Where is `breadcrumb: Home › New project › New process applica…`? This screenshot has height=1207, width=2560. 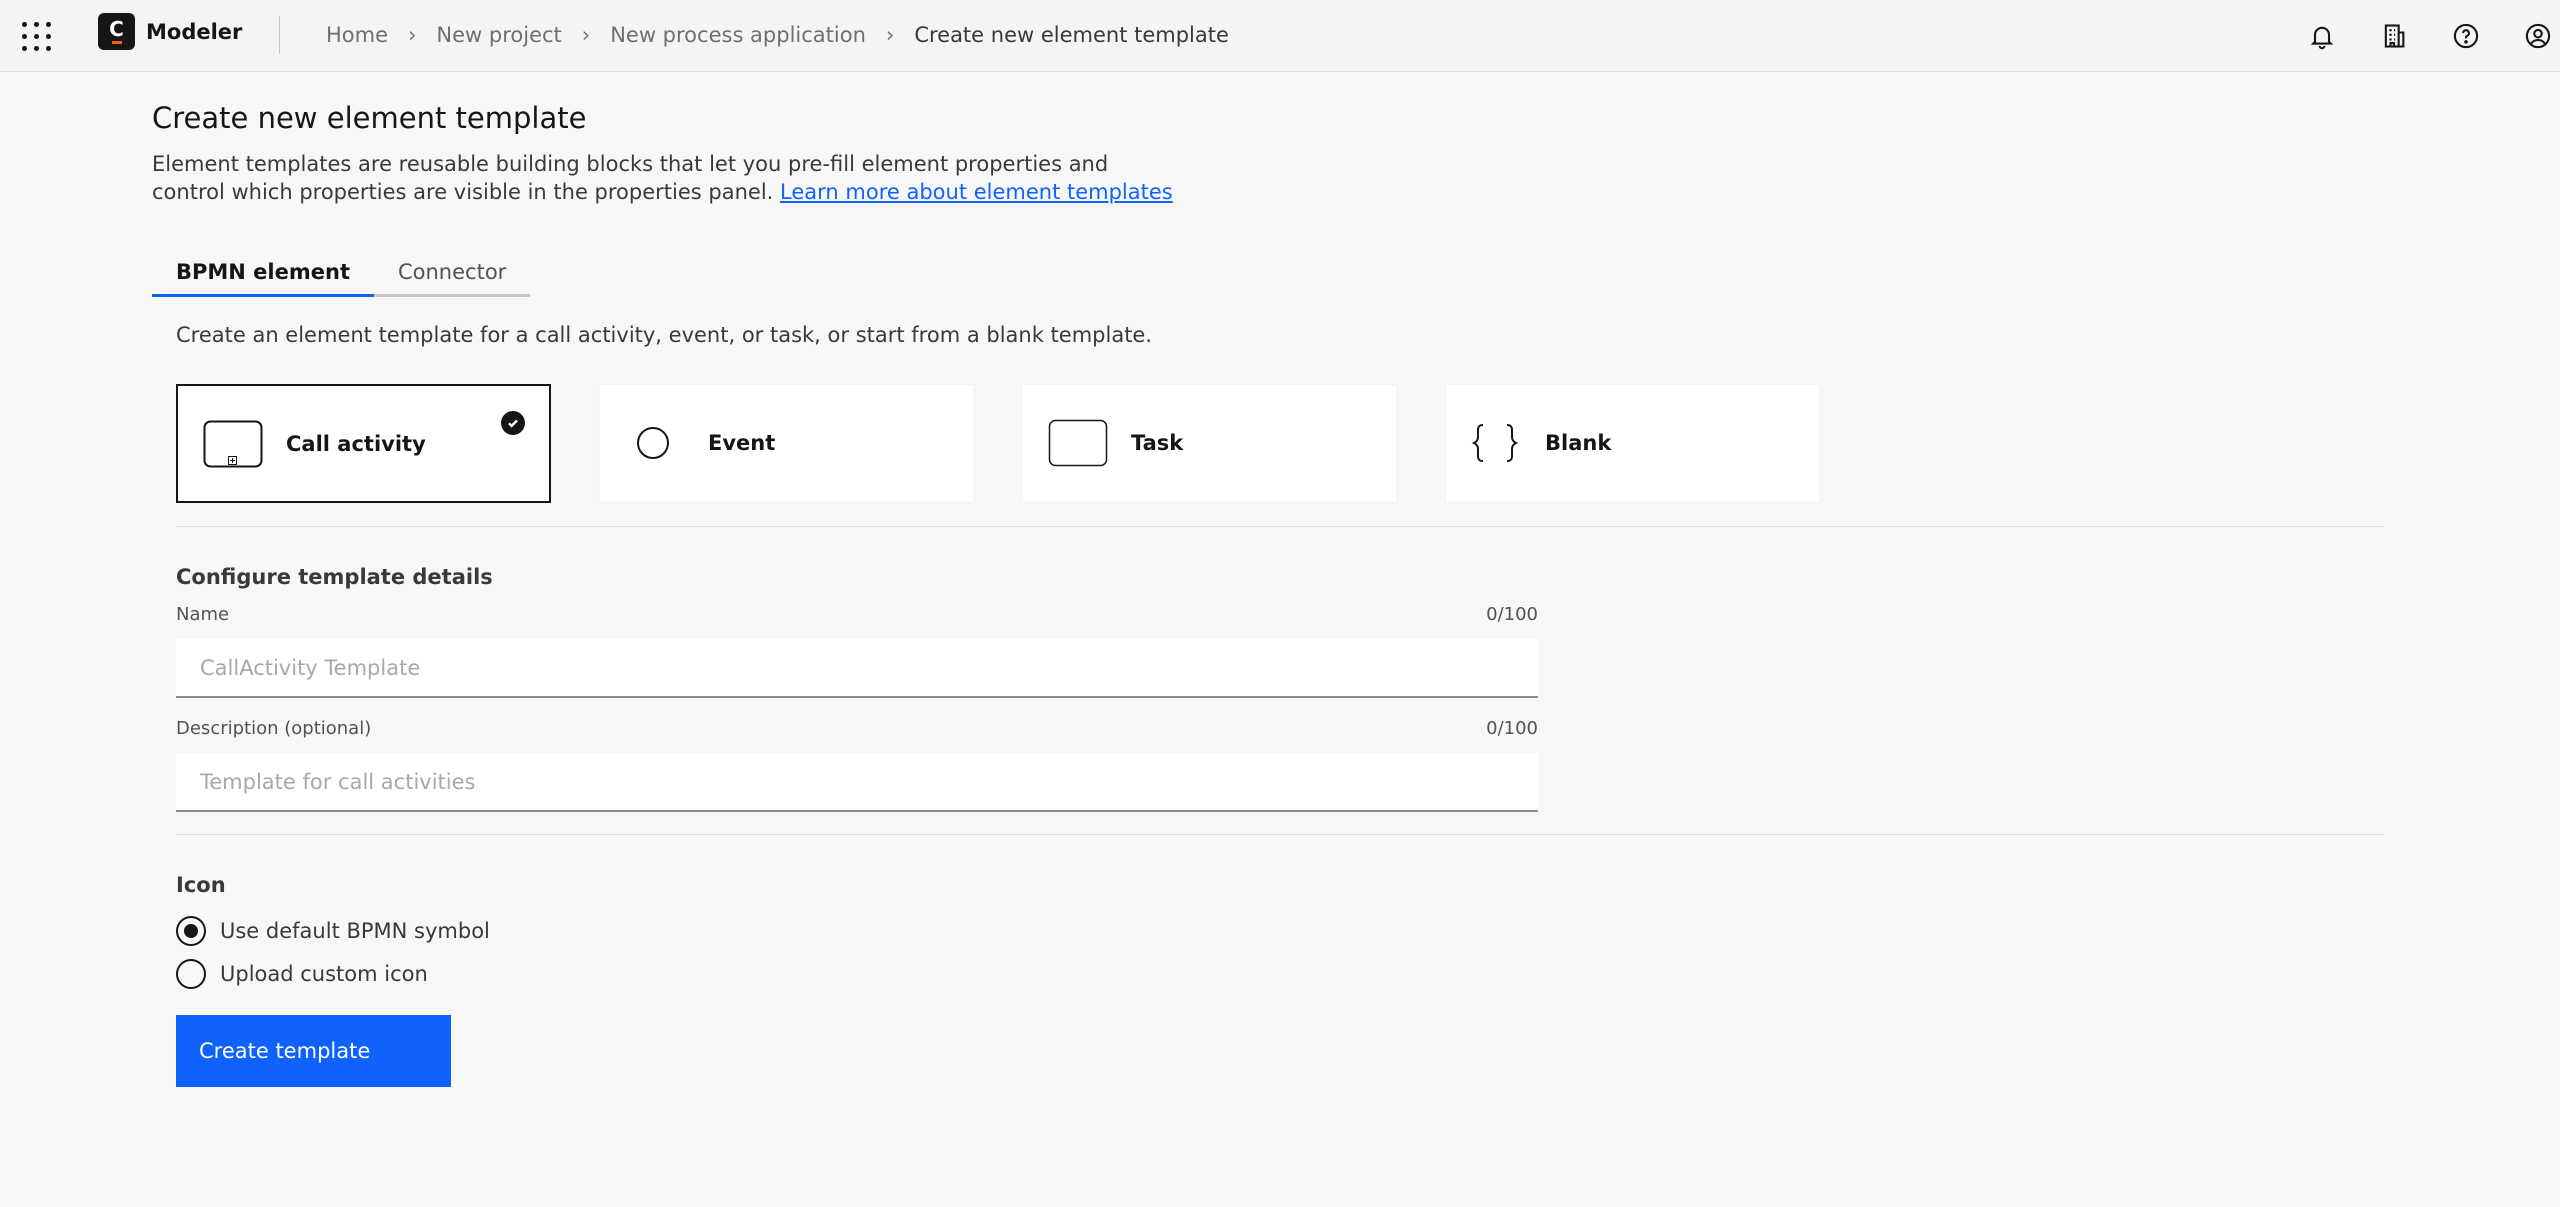 breadcrumb: Home › New project › New process applica… is located at coordinates (777, 35).